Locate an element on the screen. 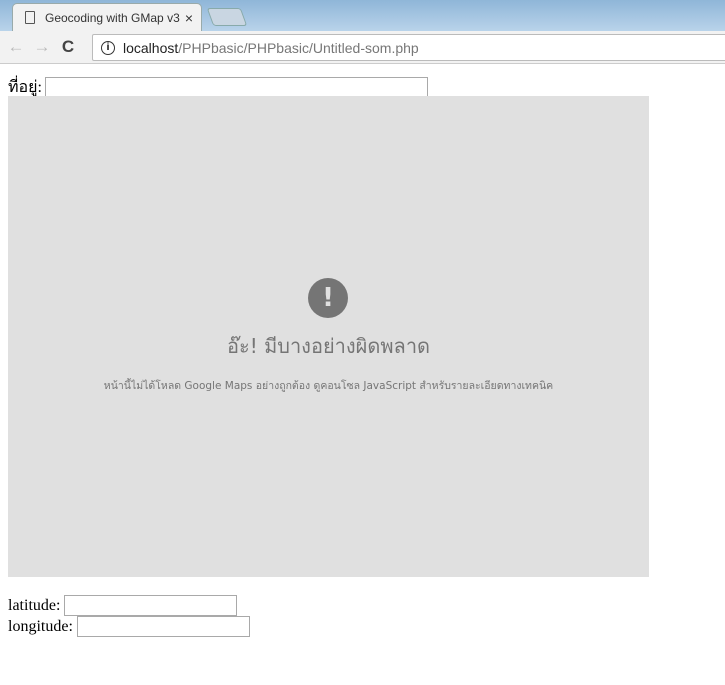  close-tab-icon: × is located at coordinates (189, 18).